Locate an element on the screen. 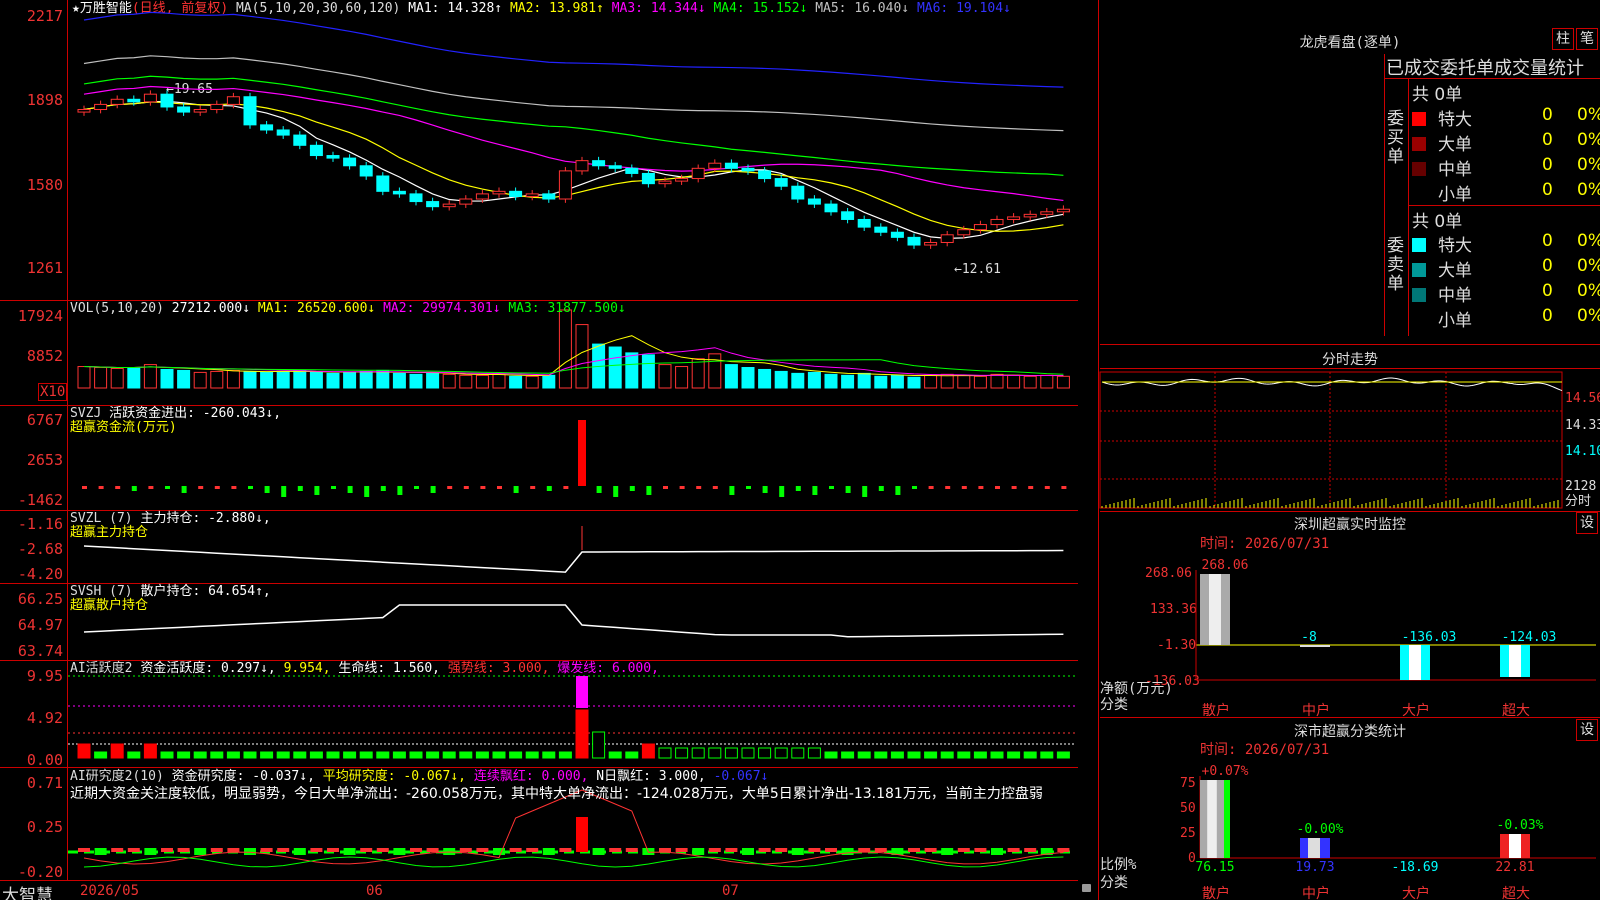 This screenshot has width=1600, height=900. intraday-price-line is located at coordinates (1332, 384).